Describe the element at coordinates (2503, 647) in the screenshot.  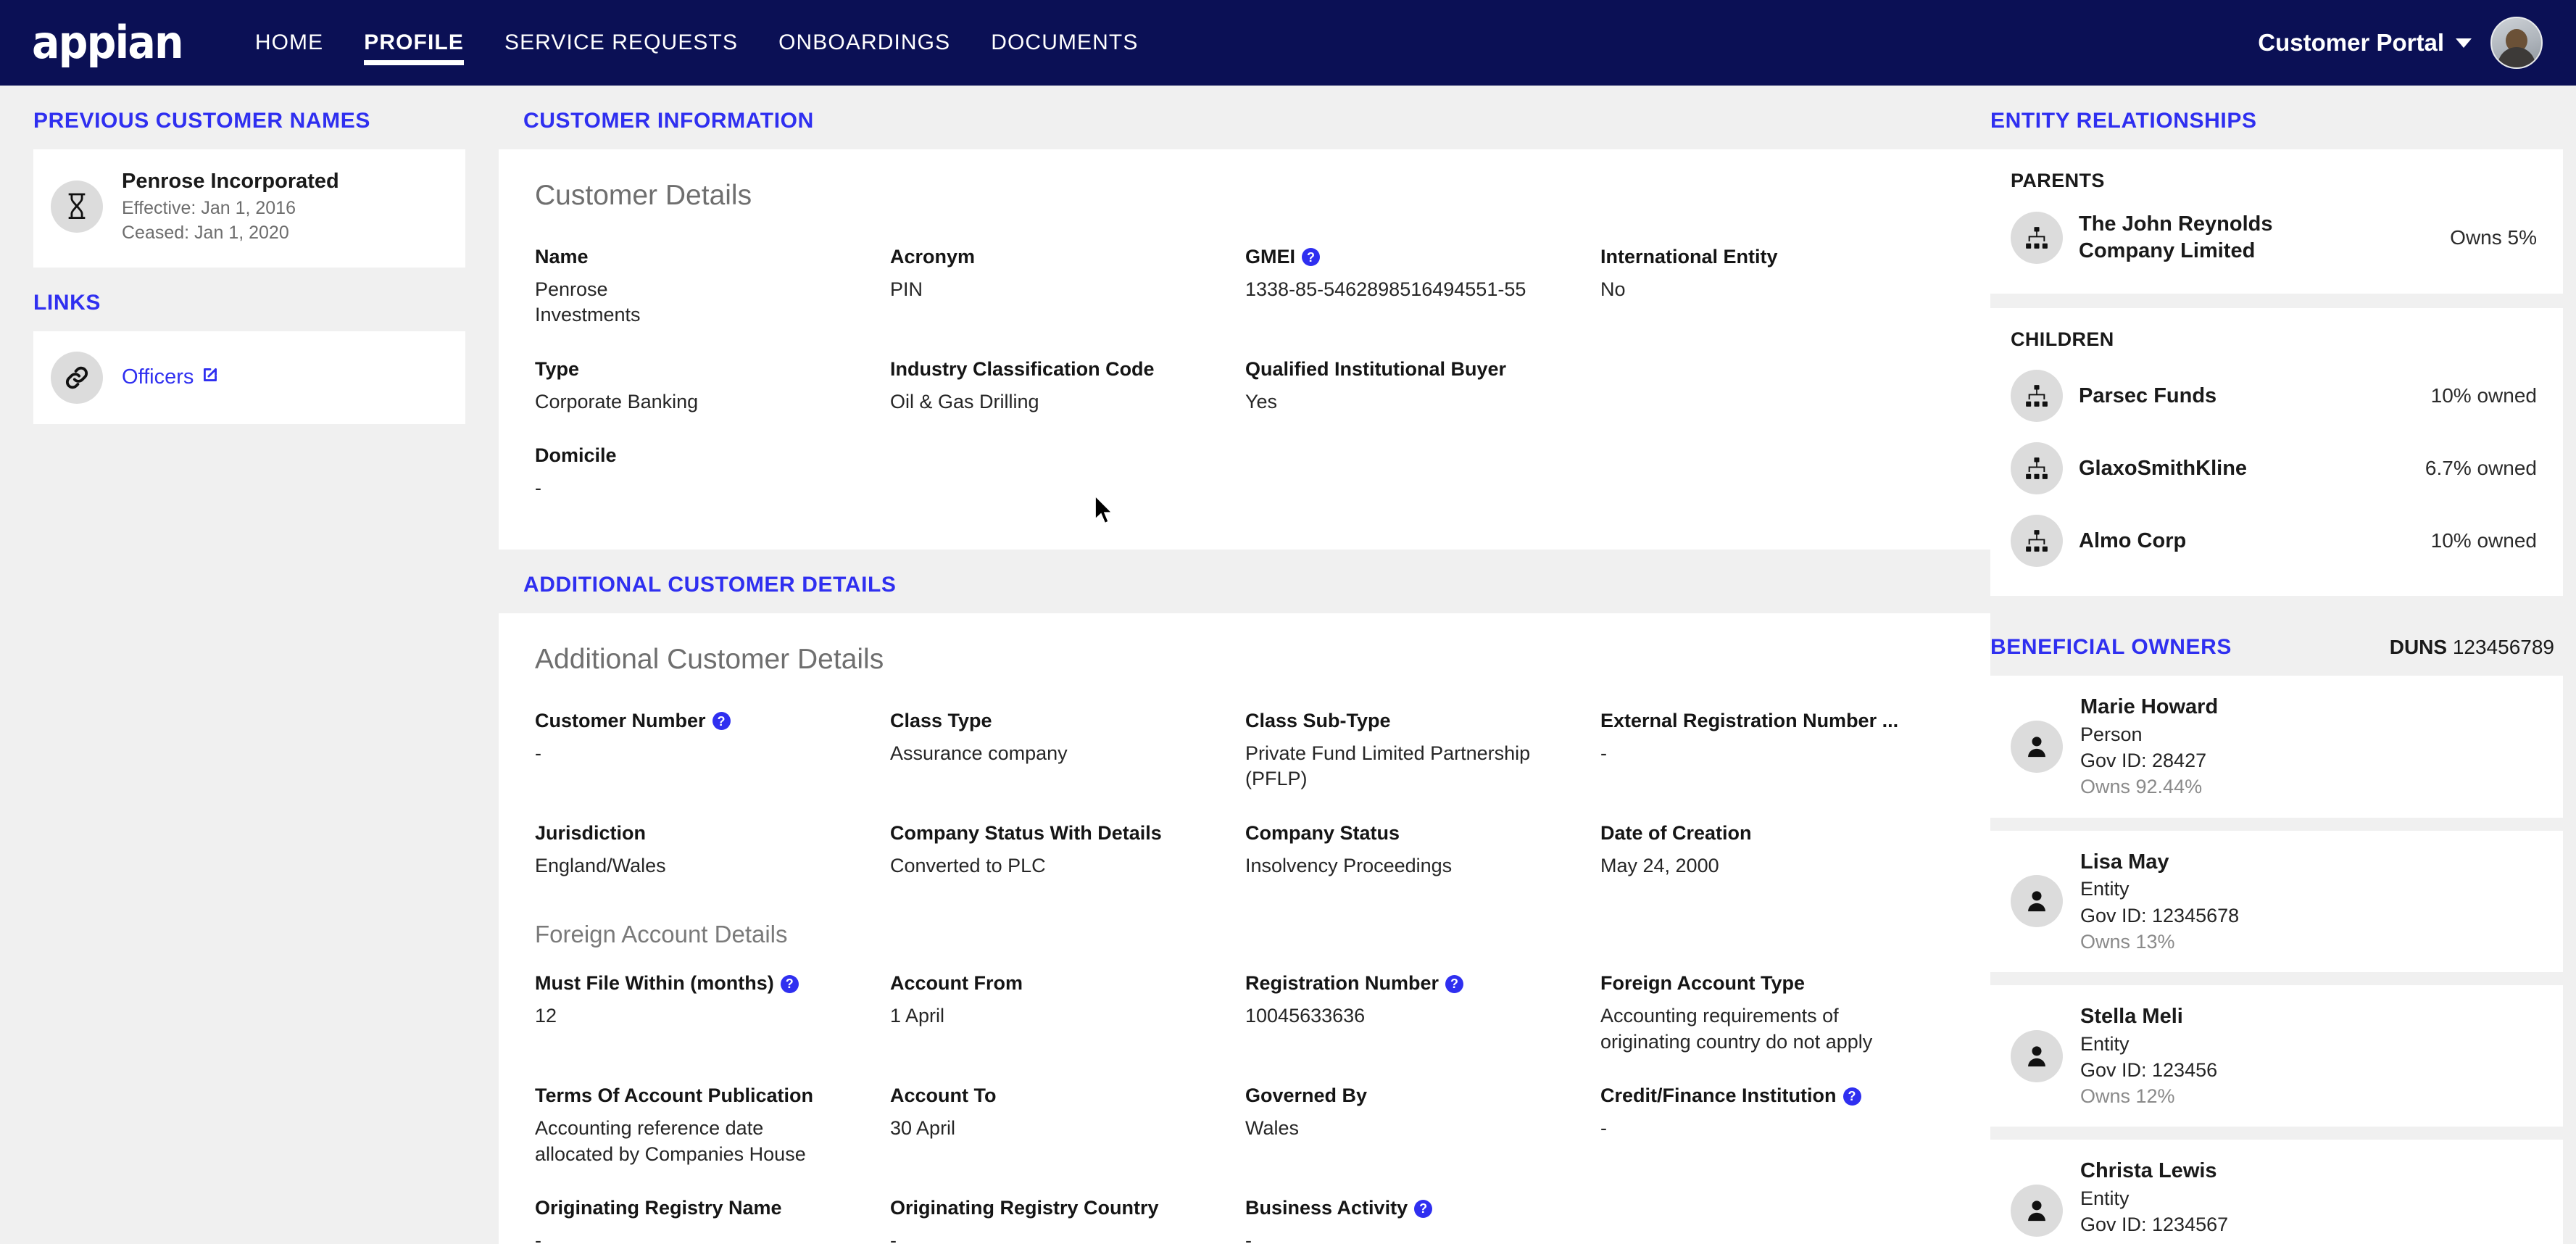
I see `duns-value: 123456789` at that location.